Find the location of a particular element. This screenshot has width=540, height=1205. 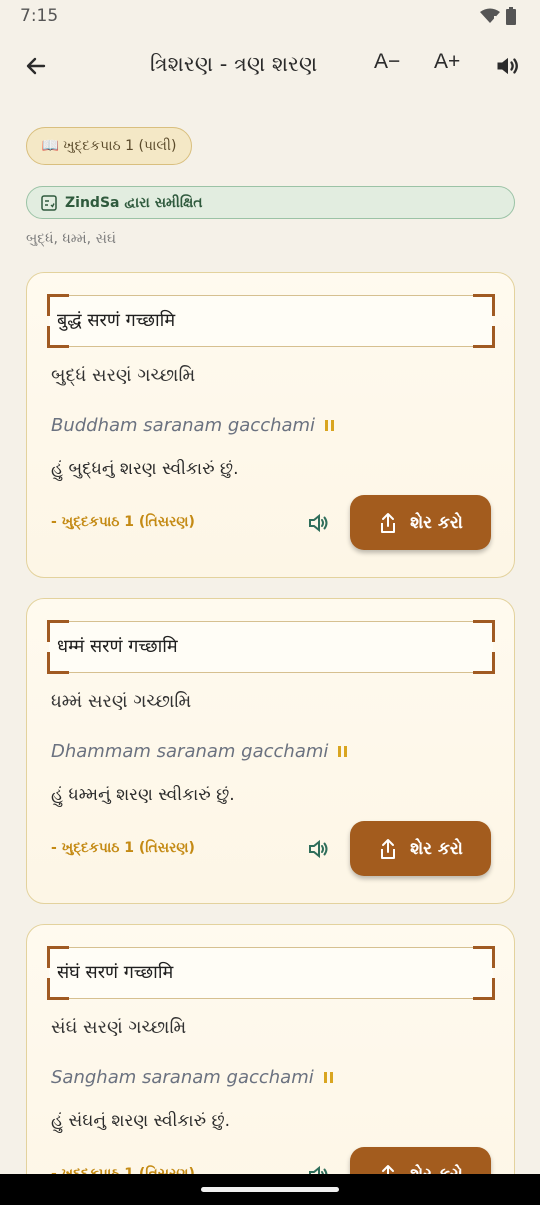

meaning-text: હું ધમ્મનું શરણ સ્વીકારું છું. is located at coordinates (143, 795).